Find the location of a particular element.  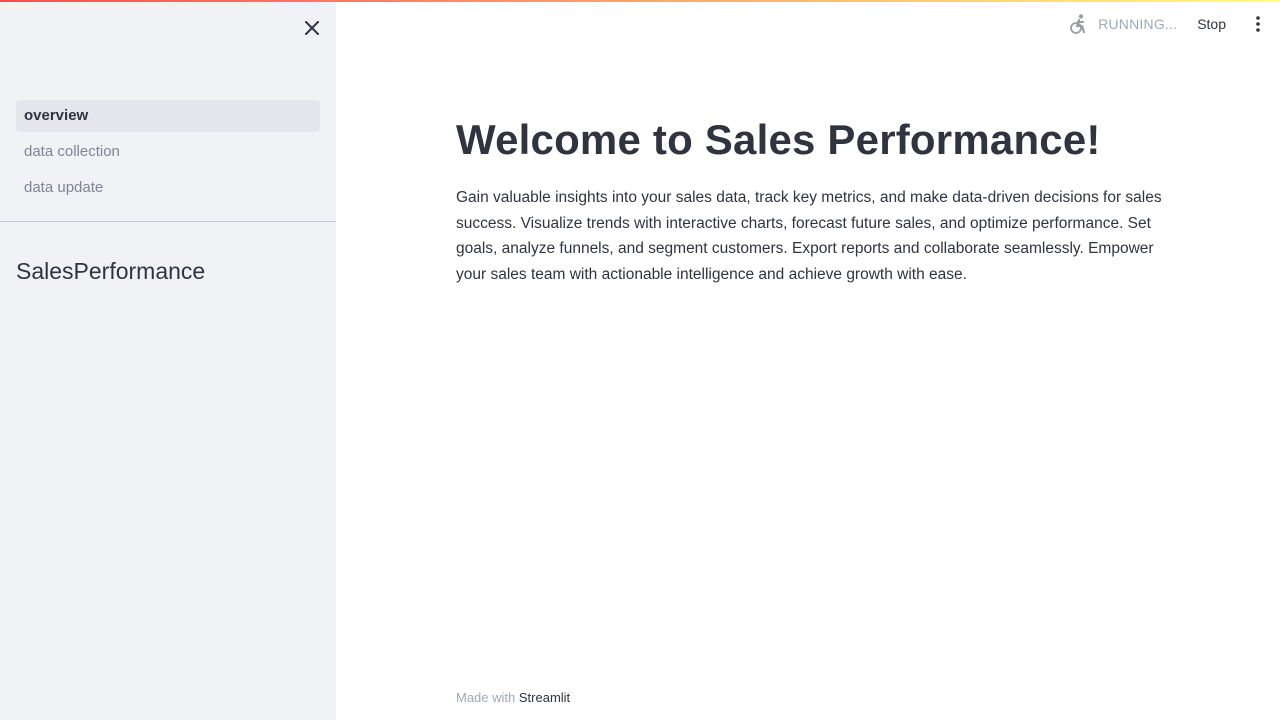

close-icon is located at coordinates (312, 28).